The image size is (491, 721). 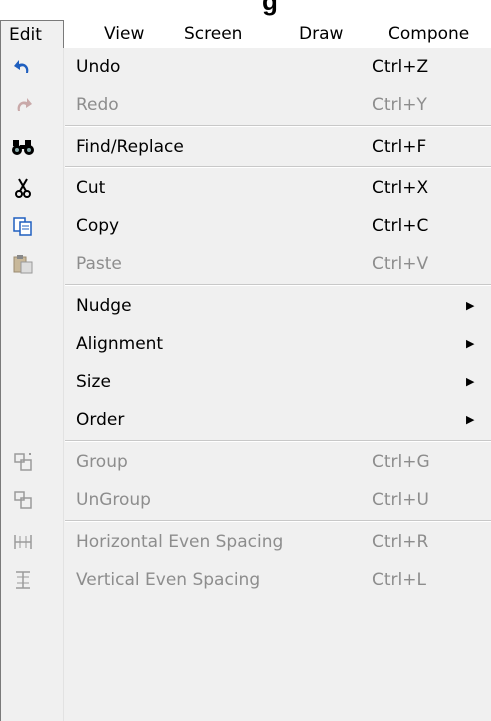 I want to click on menu-item-vertical-even-spacing-label: Vertical Even Spacing, so click(x=168, y=580).